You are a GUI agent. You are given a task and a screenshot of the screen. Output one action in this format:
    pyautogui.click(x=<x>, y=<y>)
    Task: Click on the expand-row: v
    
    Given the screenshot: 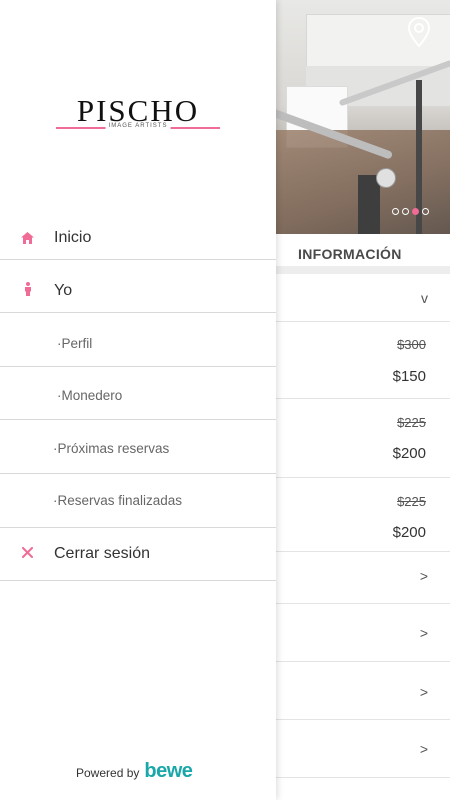 What is the action you would take?
    pyautogui.click(x=363, y=298)
    